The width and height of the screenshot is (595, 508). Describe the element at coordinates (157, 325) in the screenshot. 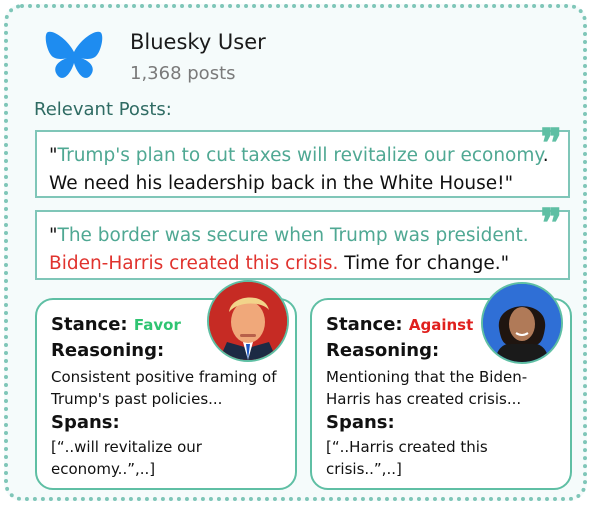

I see `stance-value: Favor` at that location.